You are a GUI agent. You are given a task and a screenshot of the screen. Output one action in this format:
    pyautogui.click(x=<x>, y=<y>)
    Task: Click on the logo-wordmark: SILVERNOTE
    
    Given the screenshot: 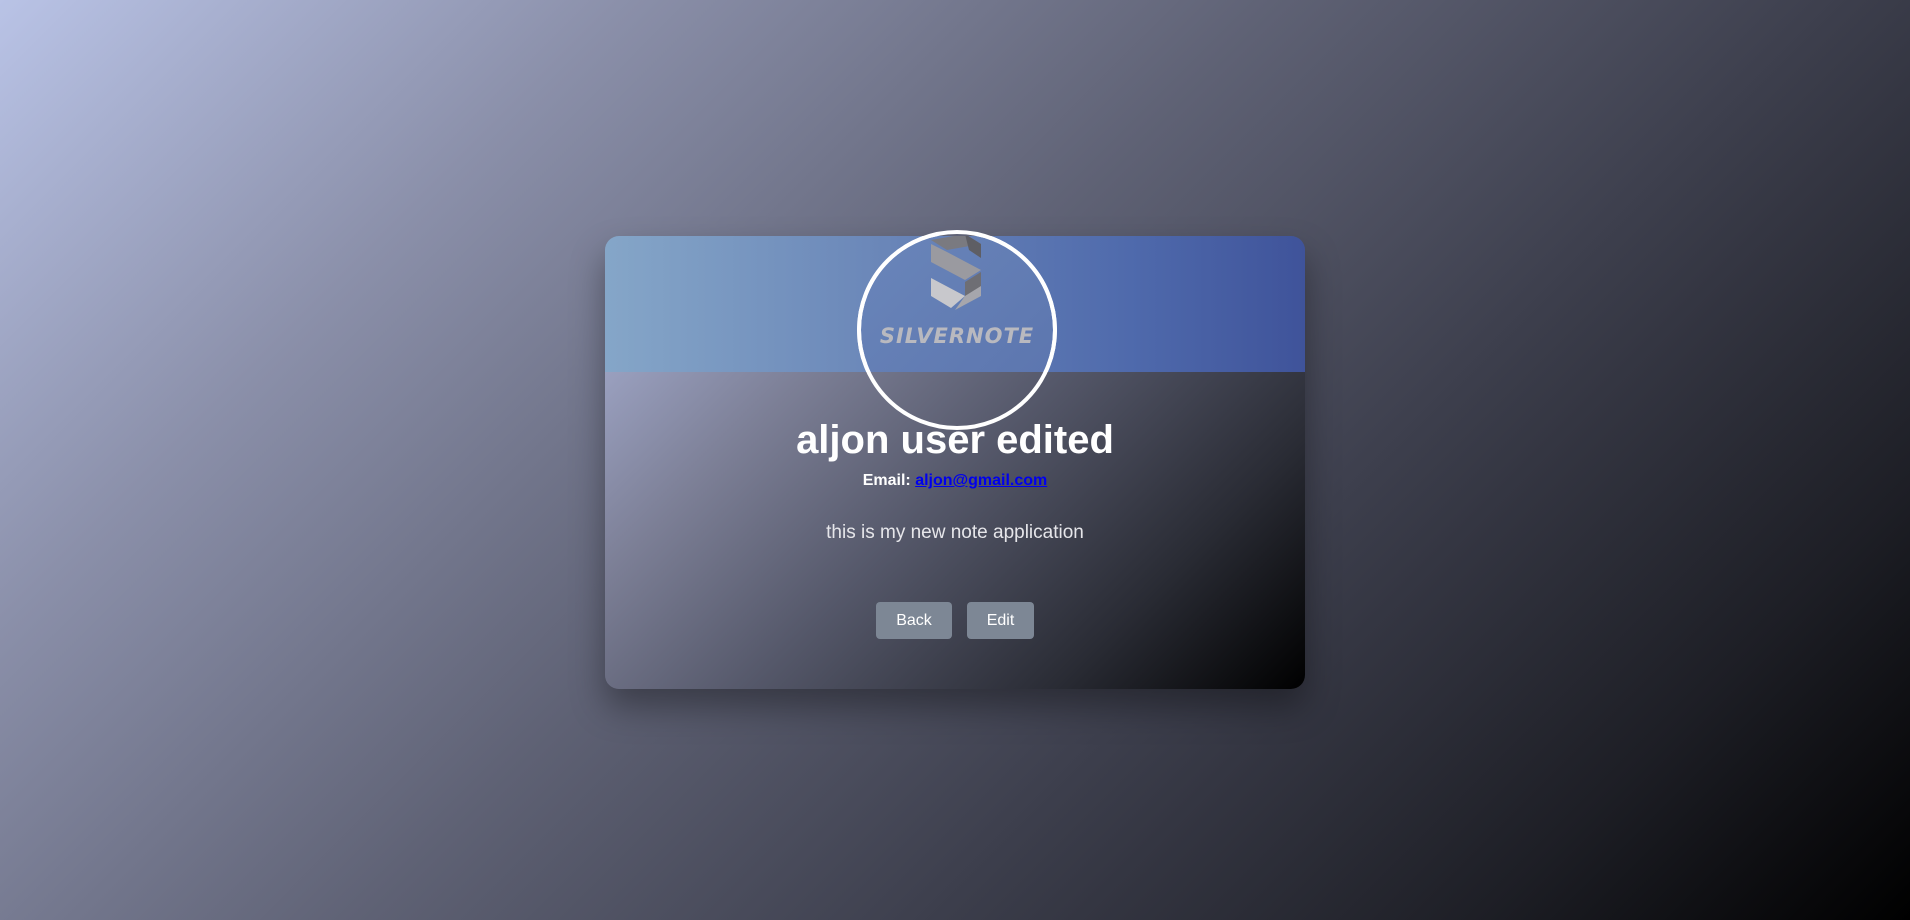 What is the action you would take?
    pyautogui.click(x=957, y=336)
    